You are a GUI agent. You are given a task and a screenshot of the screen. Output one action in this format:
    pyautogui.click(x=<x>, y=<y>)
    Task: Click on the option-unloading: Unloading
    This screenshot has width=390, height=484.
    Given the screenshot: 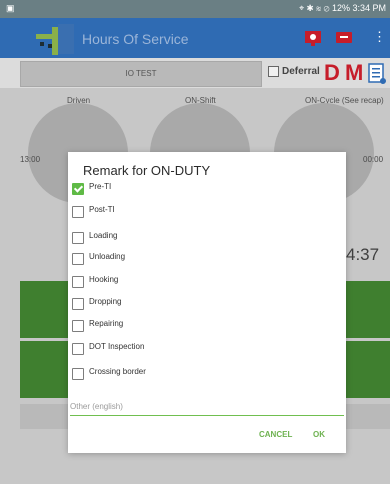 What is the action you would take?
    pyautogui.click(x=192, y=259)
    